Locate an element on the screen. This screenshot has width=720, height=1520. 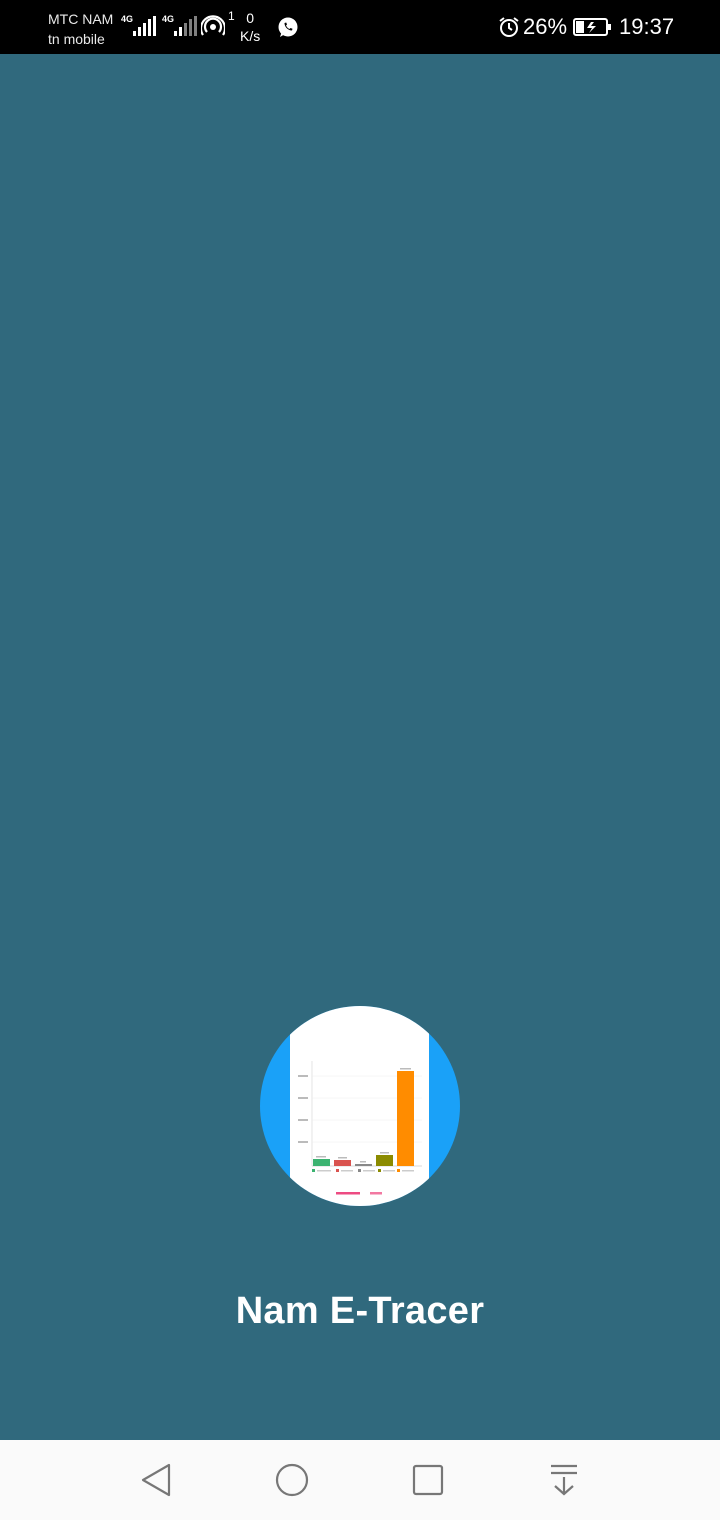
network-type-2: 4G is located at coordinates (168, 19).